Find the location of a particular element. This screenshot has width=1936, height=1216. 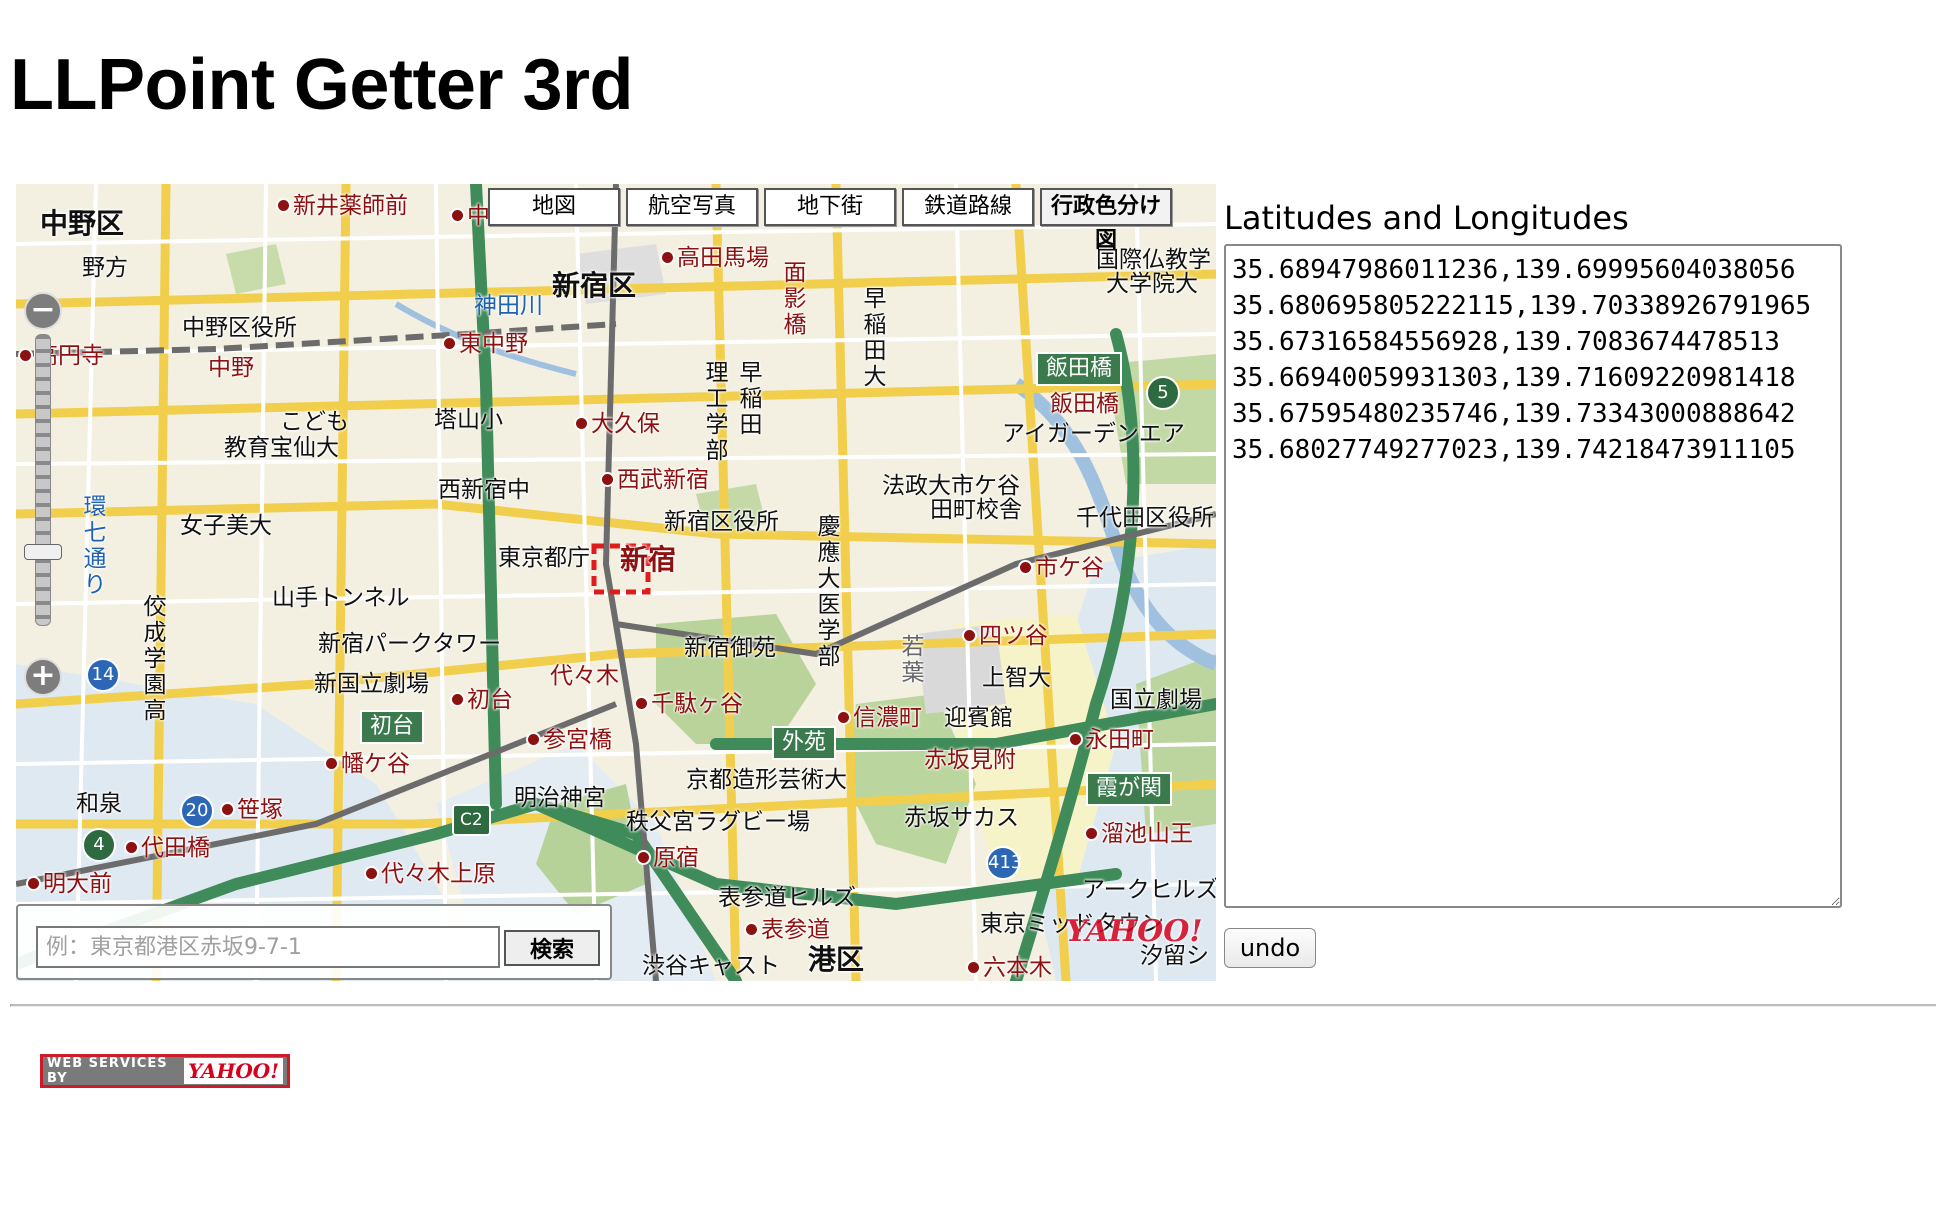

map-label-igarden: アイガーデンエア is located at coordinates (1093, 434).